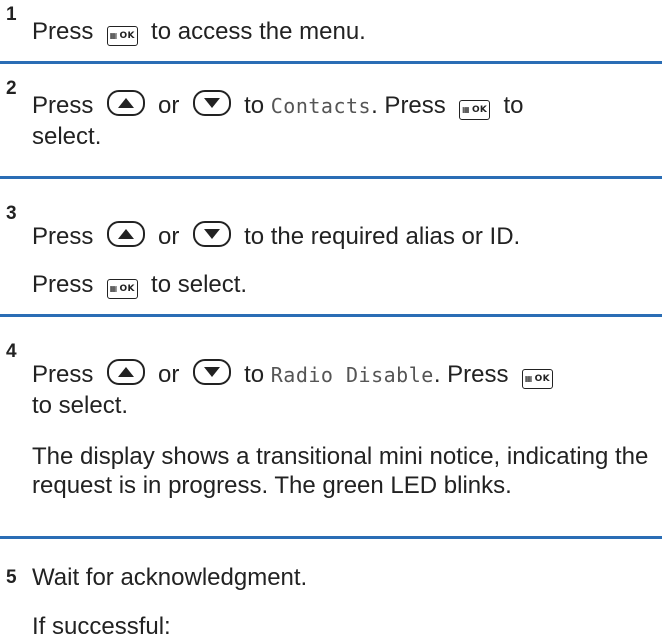 This screenshot has width=662, height=641. I want to click on menu-item-name: Contacts, so click(321, 106).